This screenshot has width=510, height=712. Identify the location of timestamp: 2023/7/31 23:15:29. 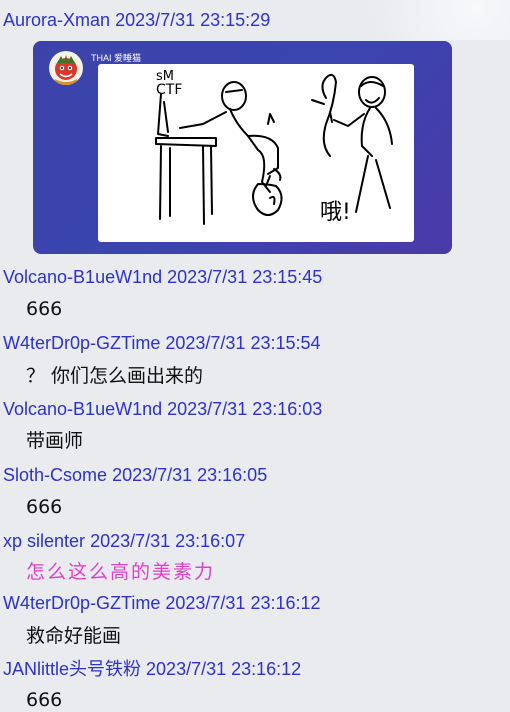
(193, 20).